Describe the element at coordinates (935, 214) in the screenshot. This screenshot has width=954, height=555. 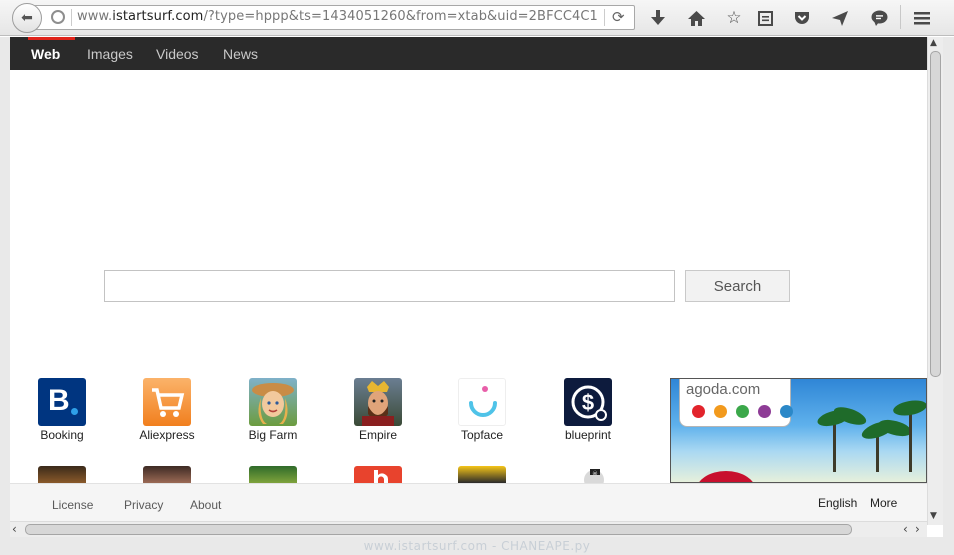
I see `vertical-scroll-thumb` at that location.